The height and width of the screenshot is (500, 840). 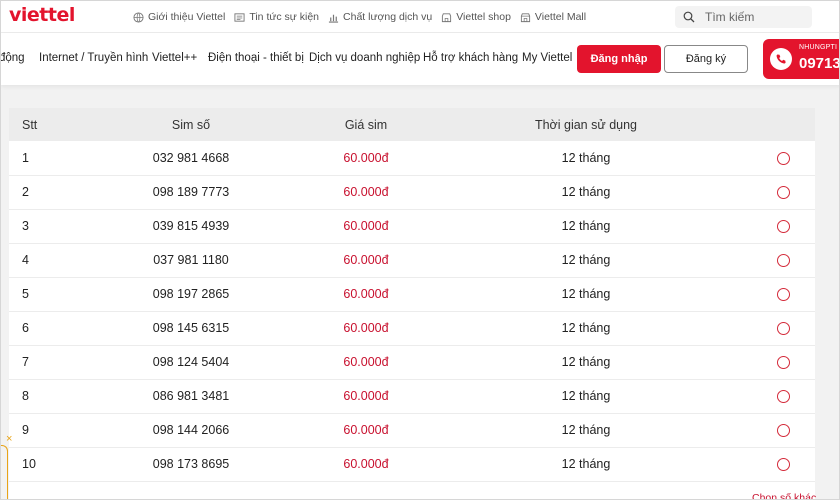 I want to click on utility-link-label: Viettel shop, so click(x=483, y=17).